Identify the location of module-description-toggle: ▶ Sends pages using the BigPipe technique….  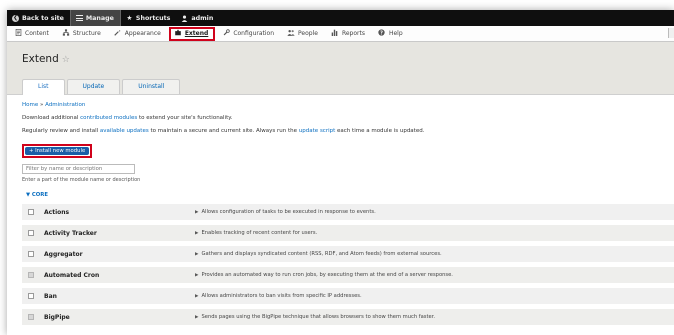
(315, 317).